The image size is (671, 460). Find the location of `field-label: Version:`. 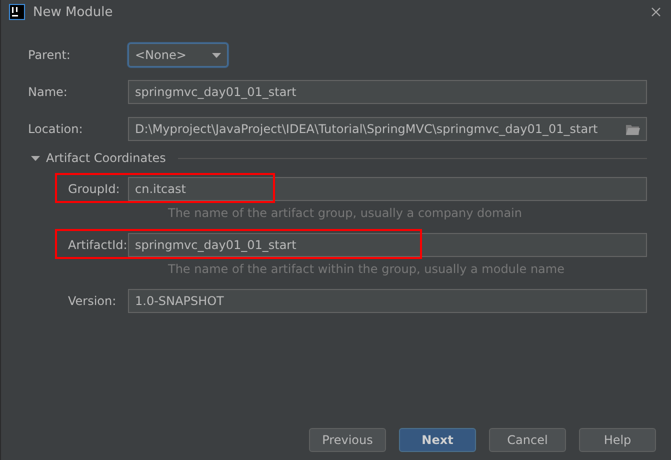

field-label: Version: is located at coordinates (93, 301).